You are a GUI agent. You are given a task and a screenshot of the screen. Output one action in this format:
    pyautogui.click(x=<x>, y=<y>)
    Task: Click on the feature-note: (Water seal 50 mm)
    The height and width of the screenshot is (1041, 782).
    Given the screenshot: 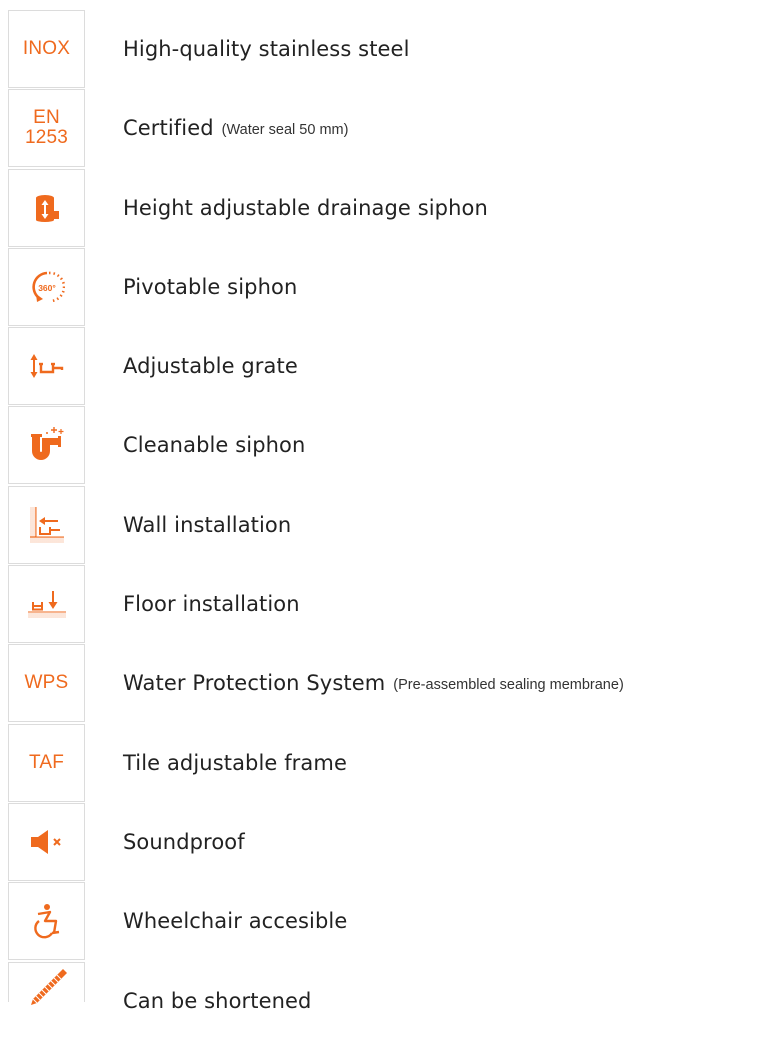 What is the action you would take?
    pyautogui.click(x=285, y=129)
    